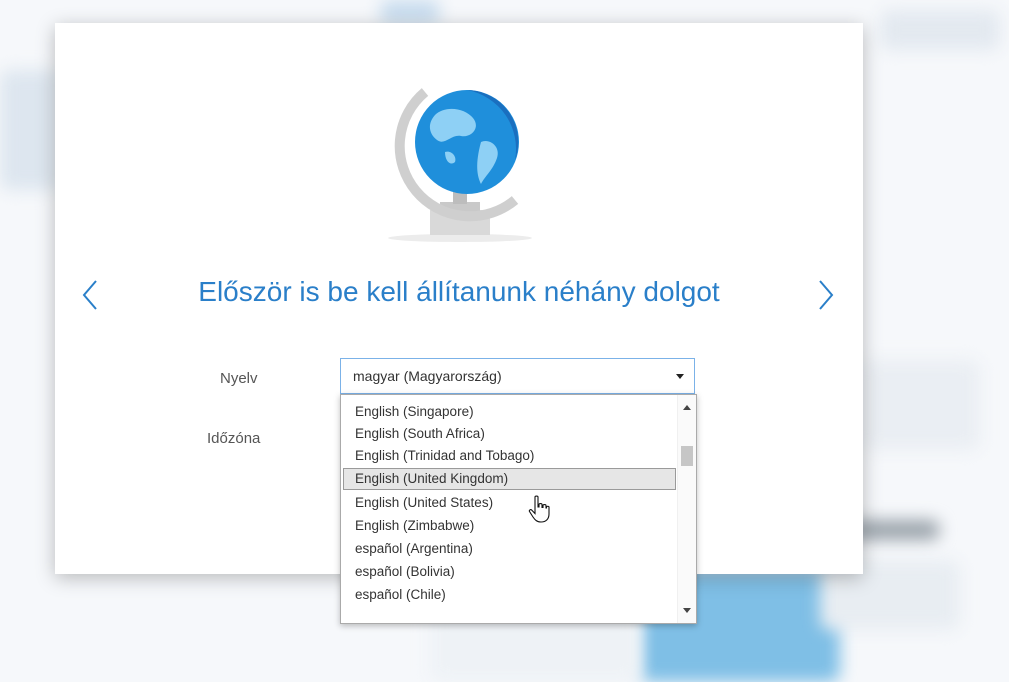 The height and width of the screenshot is (682, 1009). What do you see at coordinates (509, 412) in the screenshot?
I see `language-option: English (Singapore)` at bounding box center [509, 412].